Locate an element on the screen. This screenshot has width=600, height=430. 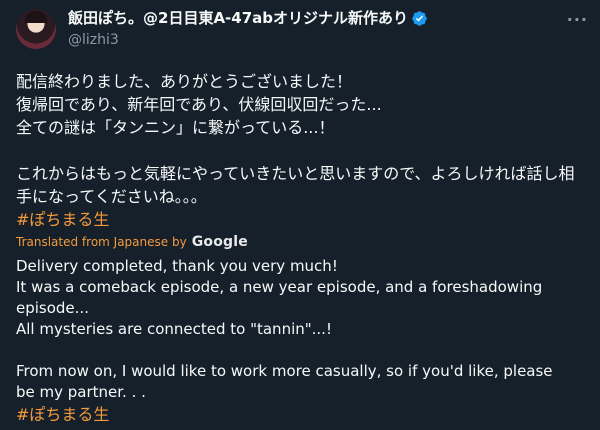
verified-badge-icon is located at coordinates (419, 18).